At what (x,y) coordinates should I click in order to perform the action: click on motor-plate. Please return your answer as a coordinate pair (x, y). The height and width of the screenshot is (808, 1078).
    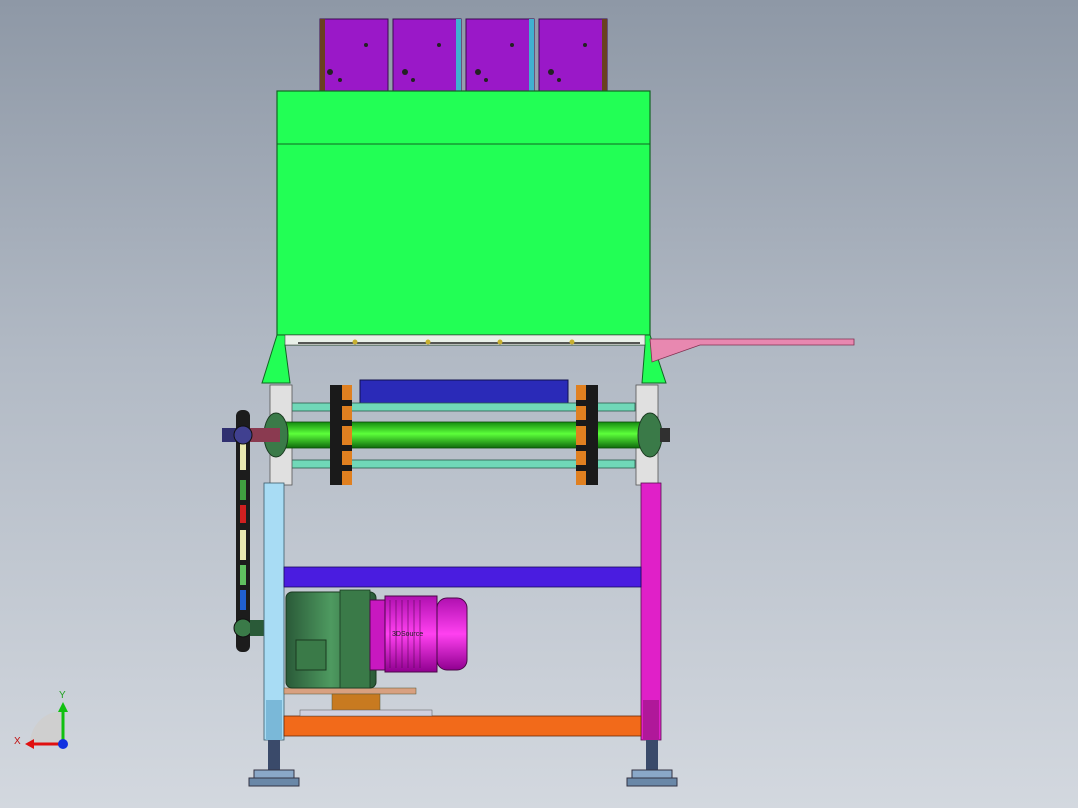
    Looking at the image, I should click on (350, 691).